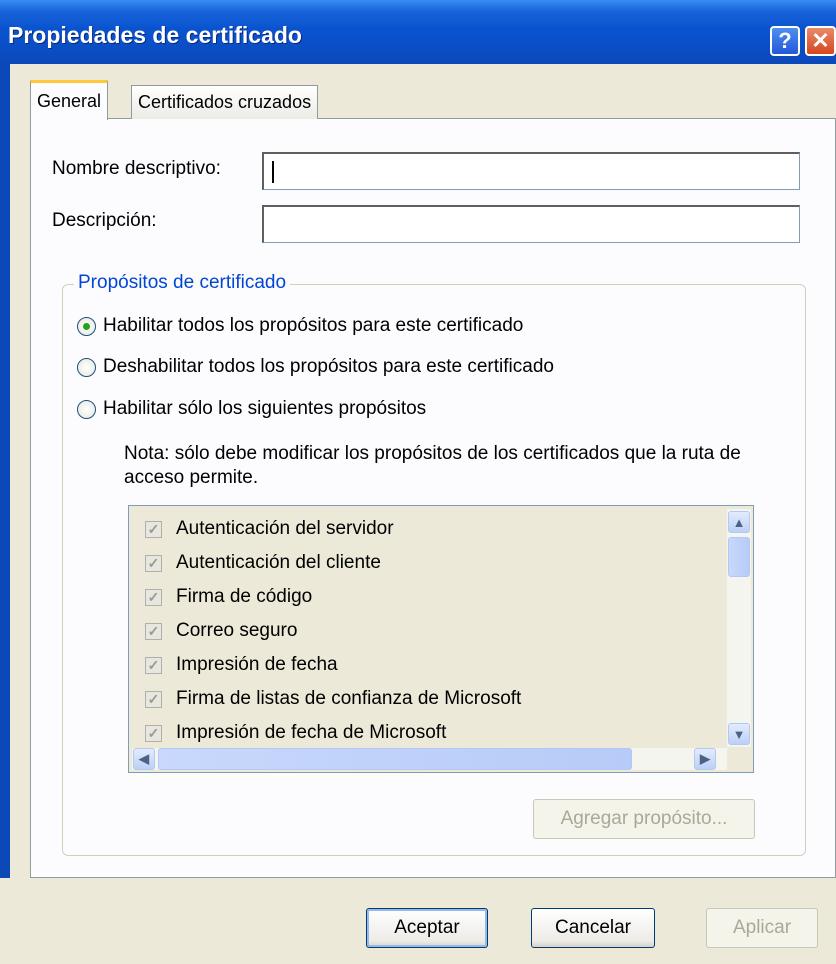 The height and width of the screenshot is (964, 836). What do you see at coordinates (739, 759) in the screenshot?
I see `scrollbar-corner` at bounding box center [739, 759].